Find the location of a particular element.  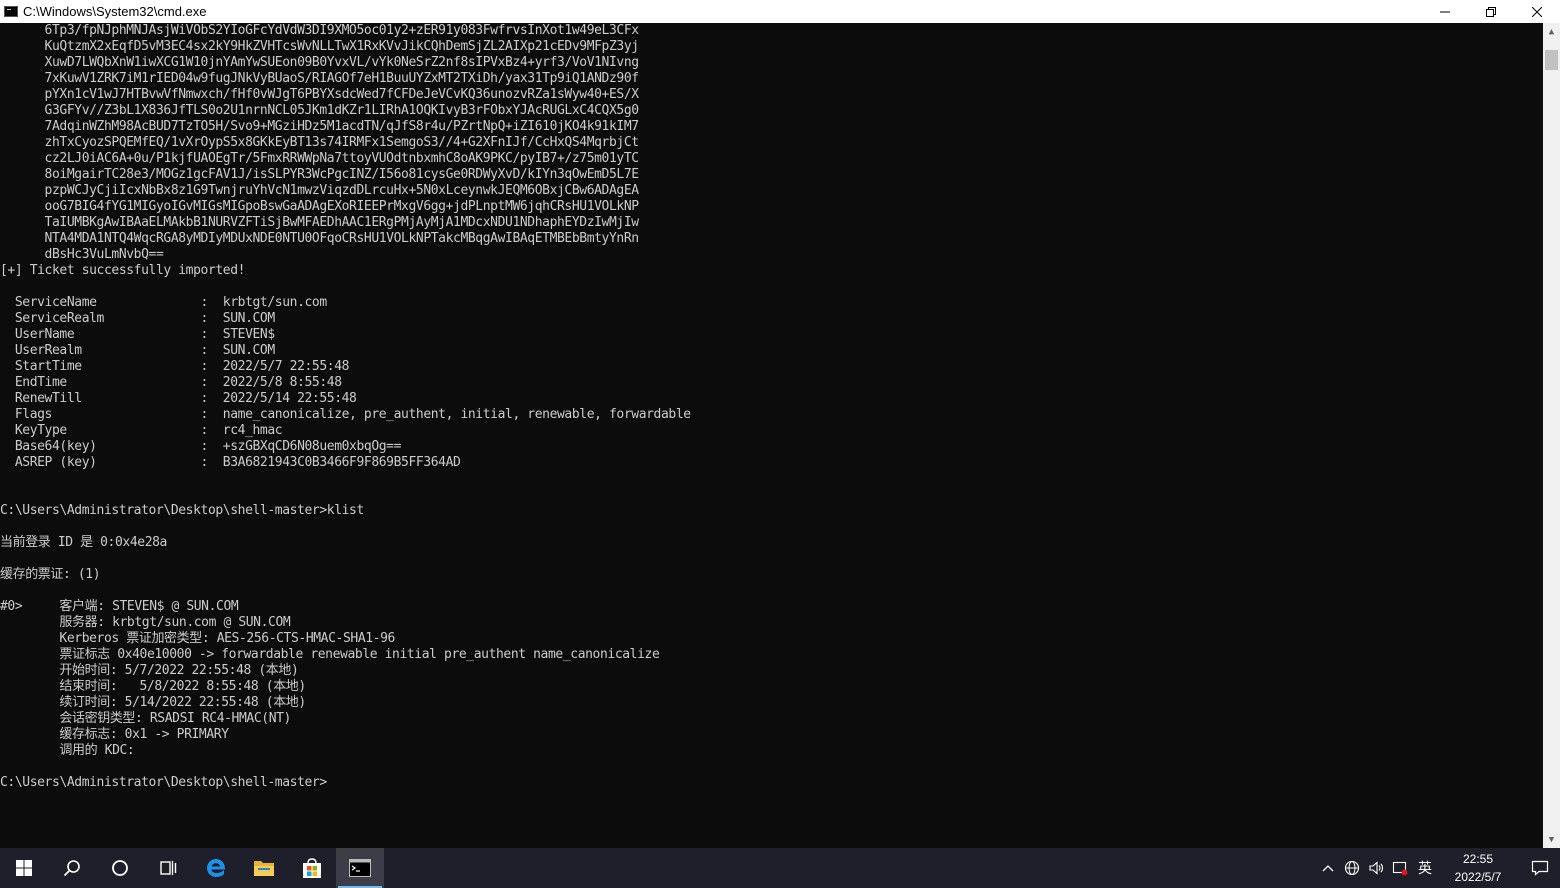

cmd-taskbar-button is located at coordinates (360, 868).